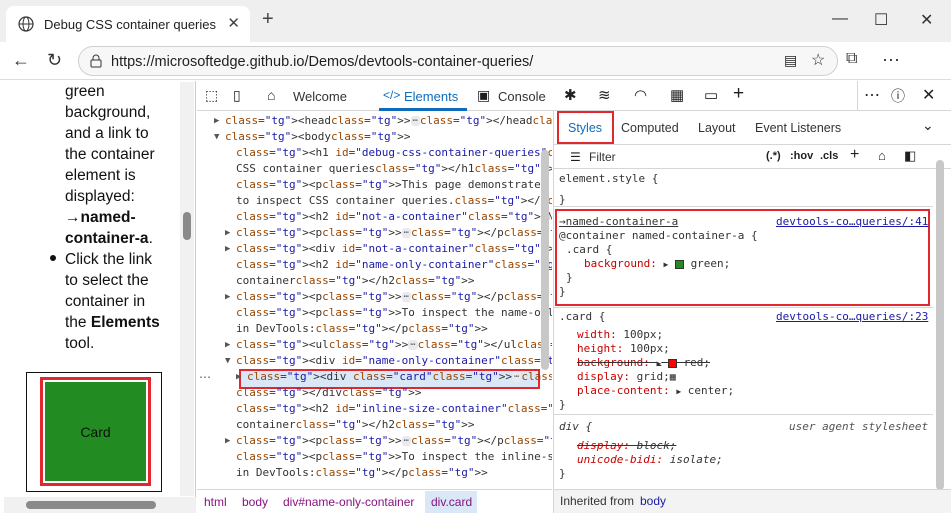  I want to click on more-icon: ⋯, so click(891, 60).